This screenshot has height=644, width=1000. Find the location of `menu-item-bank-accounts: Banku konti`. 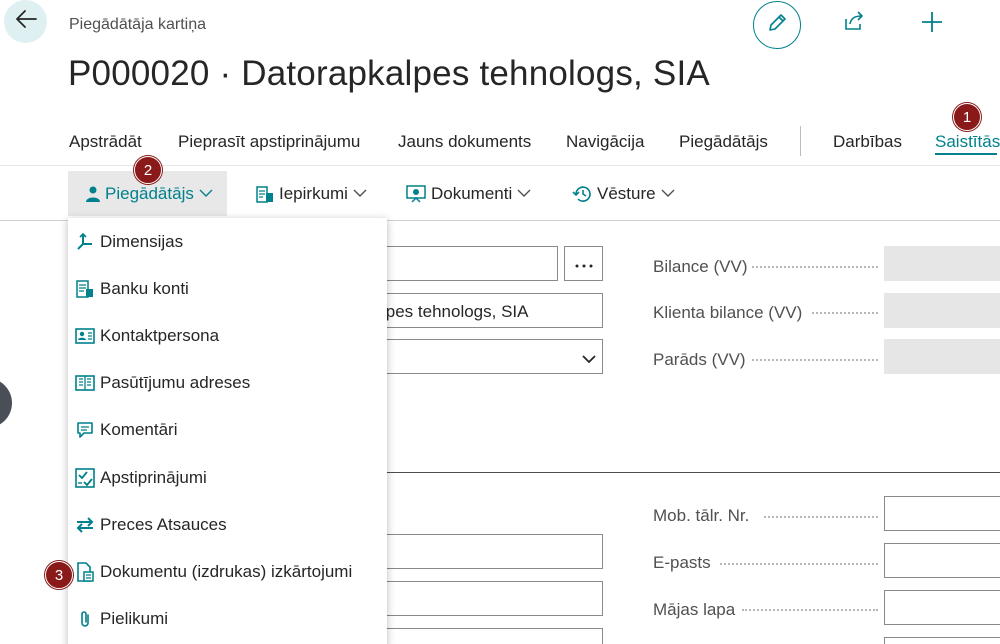

menu-item-bank-accounts: Banku konti is located at coordinates (227, 289).